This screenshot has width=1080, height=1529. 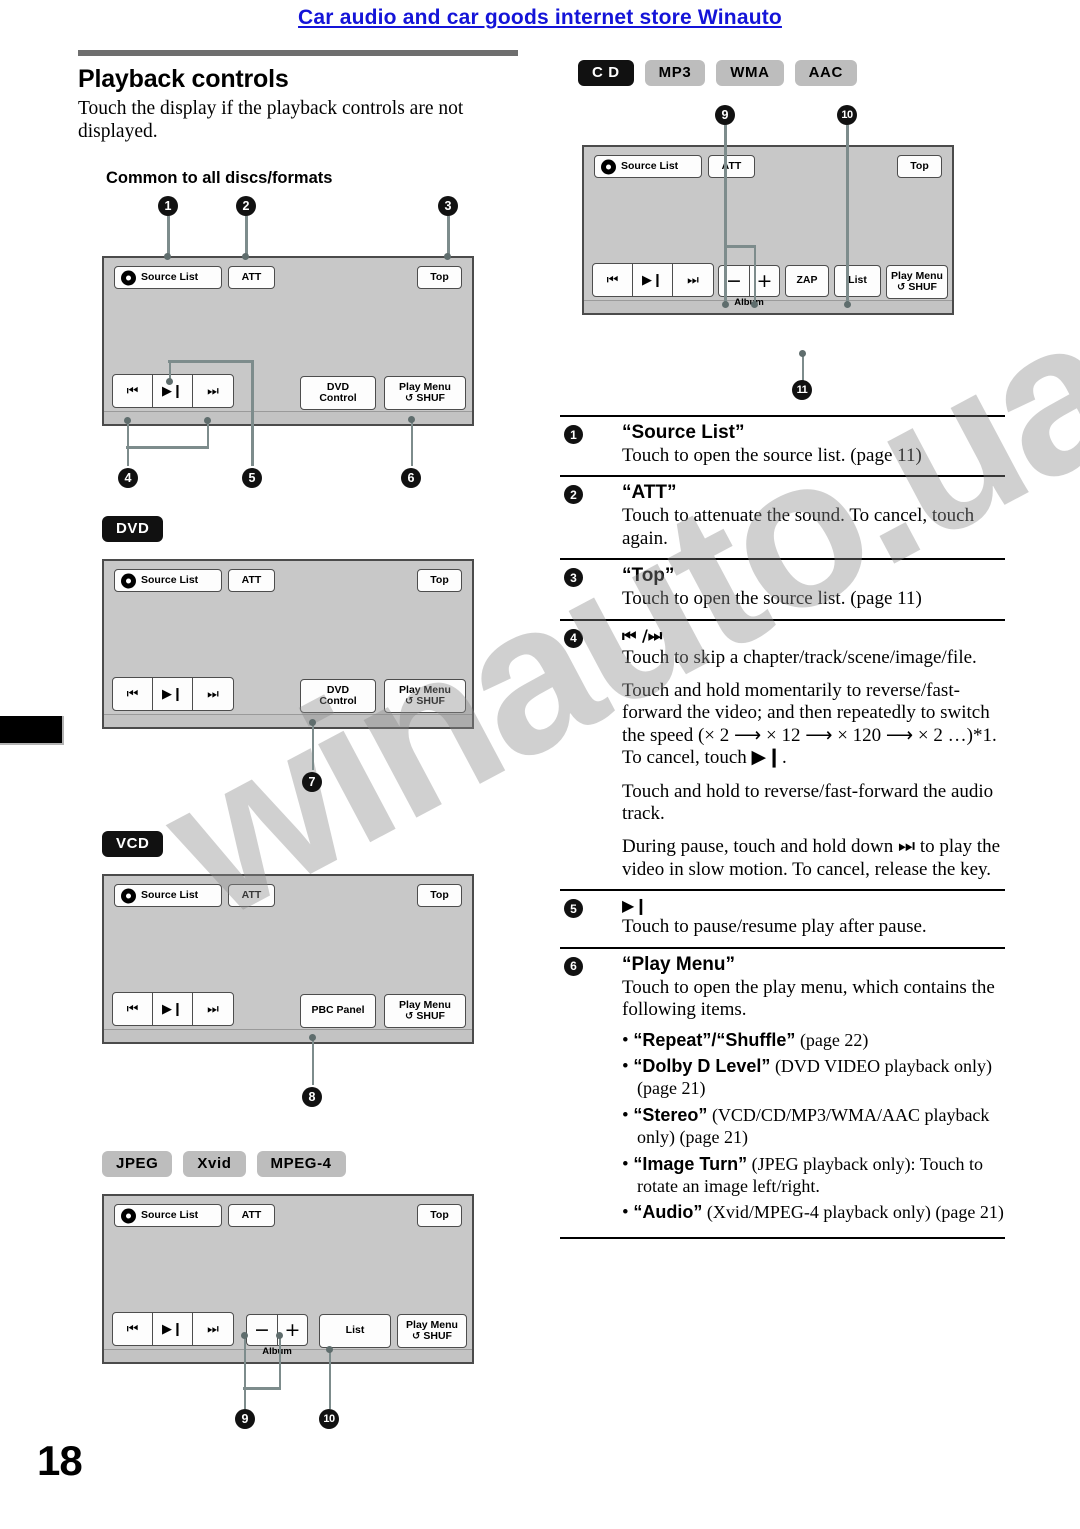 I want to click on panel-footer-bar, so click(x=288, y=417).